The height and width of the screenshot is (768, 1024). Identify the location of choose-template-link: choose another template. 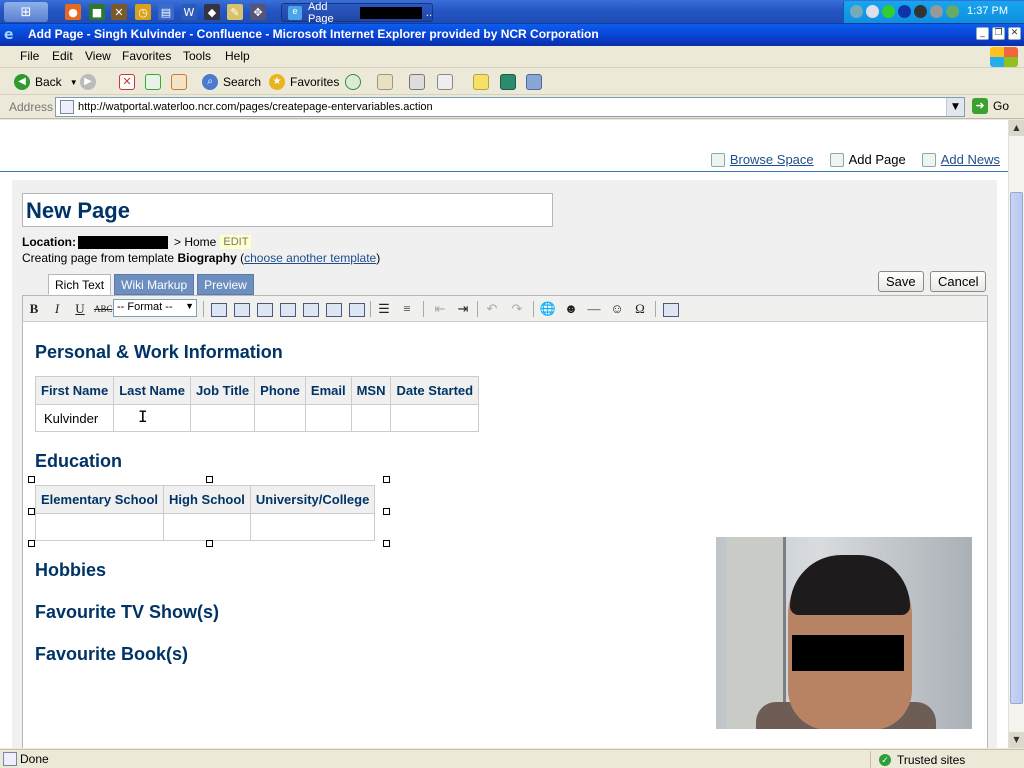
(310, 258).